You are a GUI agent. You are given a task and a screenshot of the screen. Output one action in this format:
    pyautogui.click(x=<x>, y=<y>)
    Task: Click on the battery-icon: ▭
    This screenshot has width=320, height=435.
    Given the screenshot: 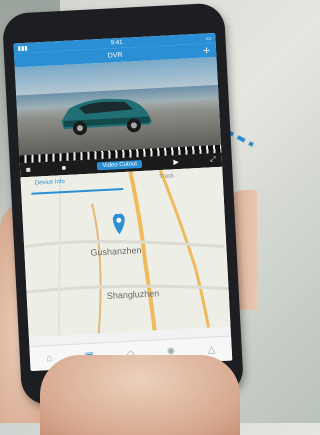 What is the action you would take?
    pyautogui.click(x=208, y=38)
    